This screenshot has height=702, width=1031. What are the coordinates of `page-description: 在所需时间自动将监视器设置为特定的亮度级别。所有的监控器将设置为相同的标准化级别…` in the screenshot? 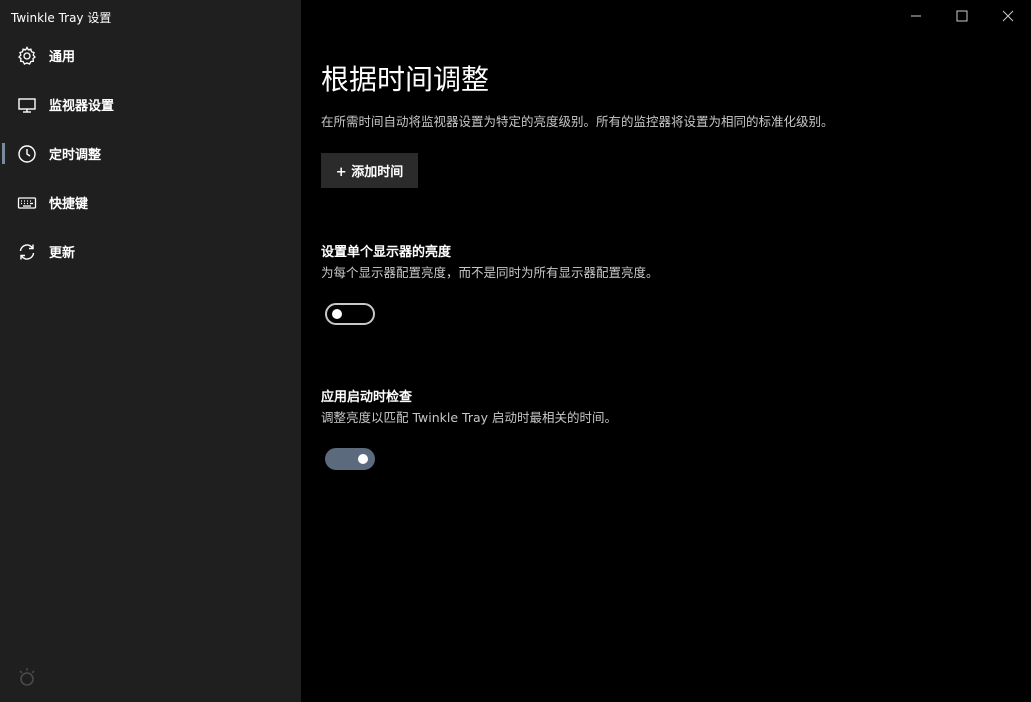 It's located at (577, 121).